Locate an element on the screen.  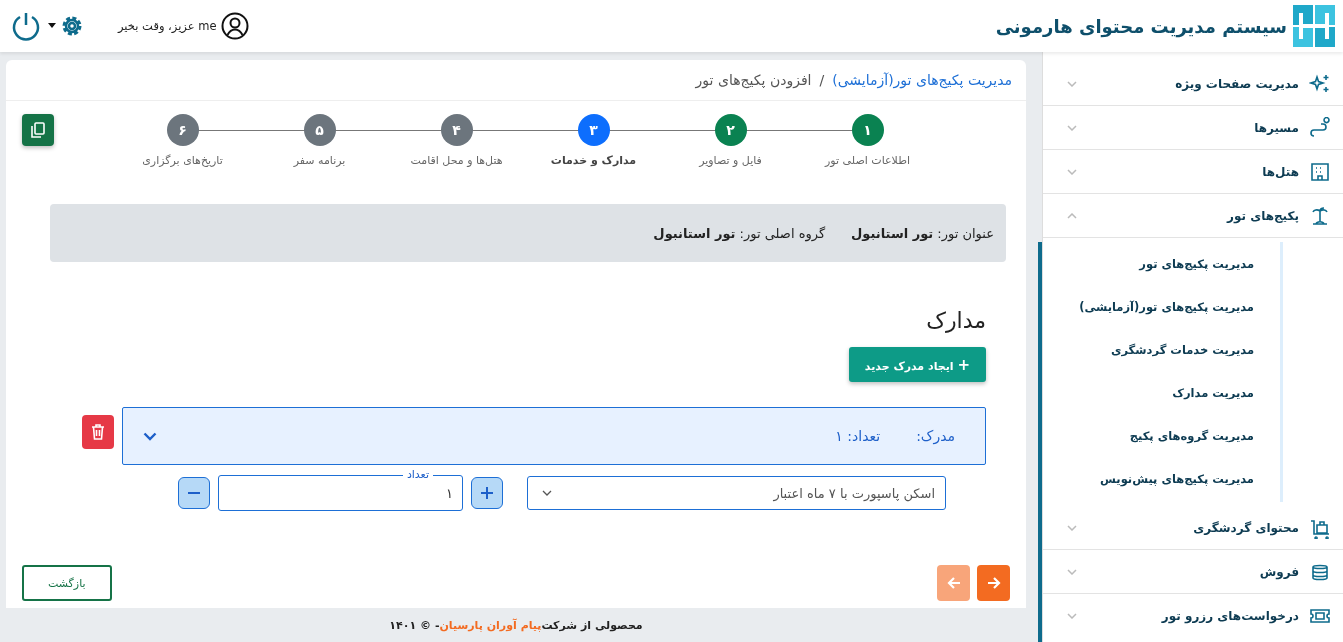
breadcrumb-current: افزودن پکیج‌های تور is located at coordinates (753, 80).